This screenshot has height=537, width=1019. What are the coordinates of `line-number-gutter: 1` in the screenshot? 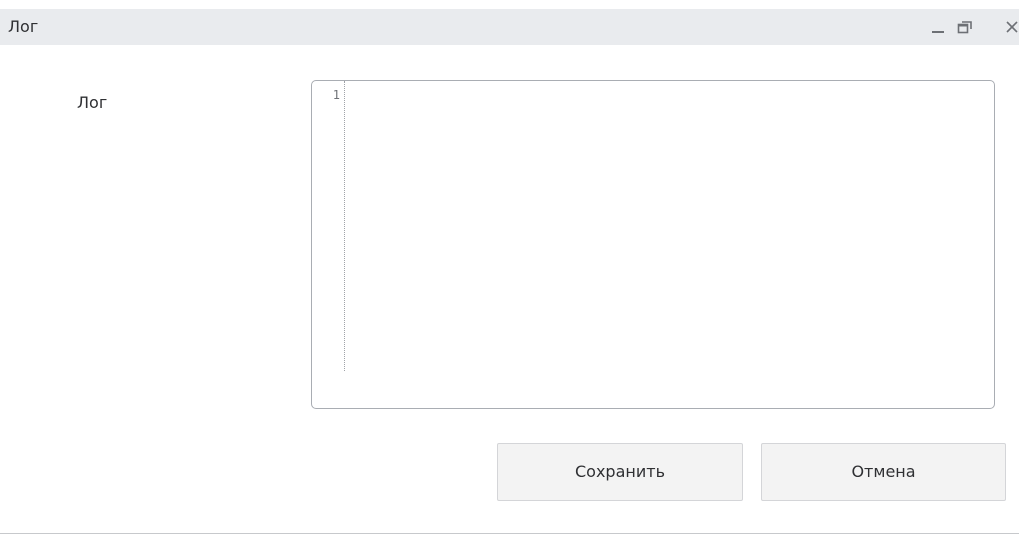 It's located at (328, 226).